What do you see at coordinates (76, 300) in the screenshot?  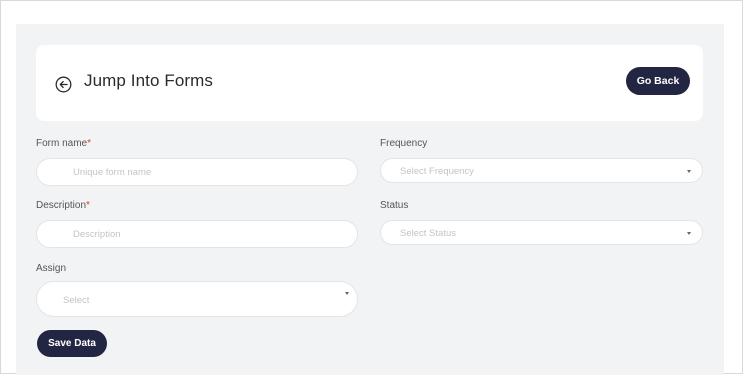 I see `assign-select-value: Select` at bounding box center [76, 300].